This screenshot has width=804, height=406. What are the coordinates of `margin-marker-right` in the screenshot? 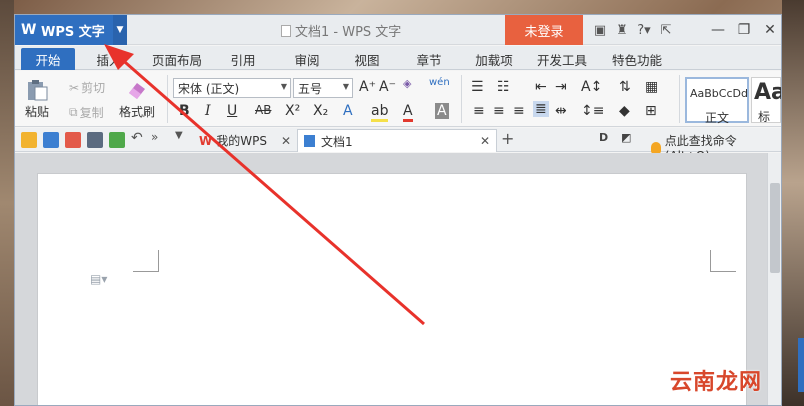 It's located at (723, 261).